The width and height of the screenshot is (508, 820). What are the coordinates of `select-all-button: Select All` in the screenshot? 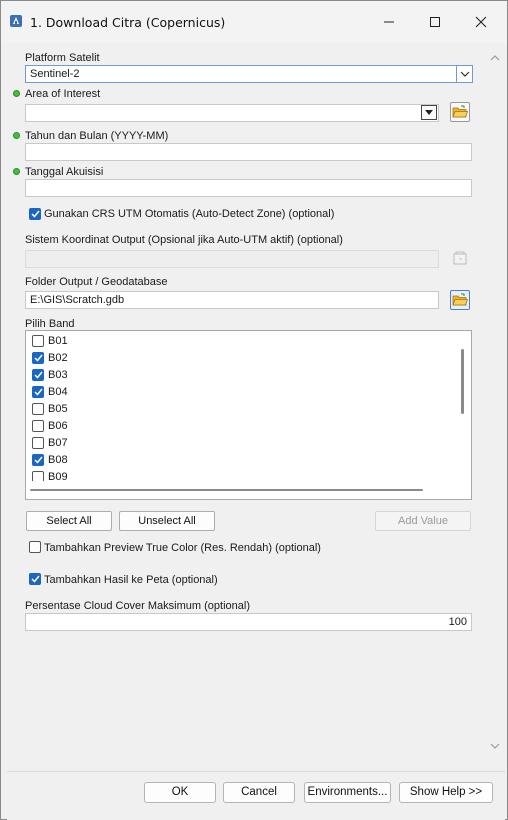 It's located at (69, 521).